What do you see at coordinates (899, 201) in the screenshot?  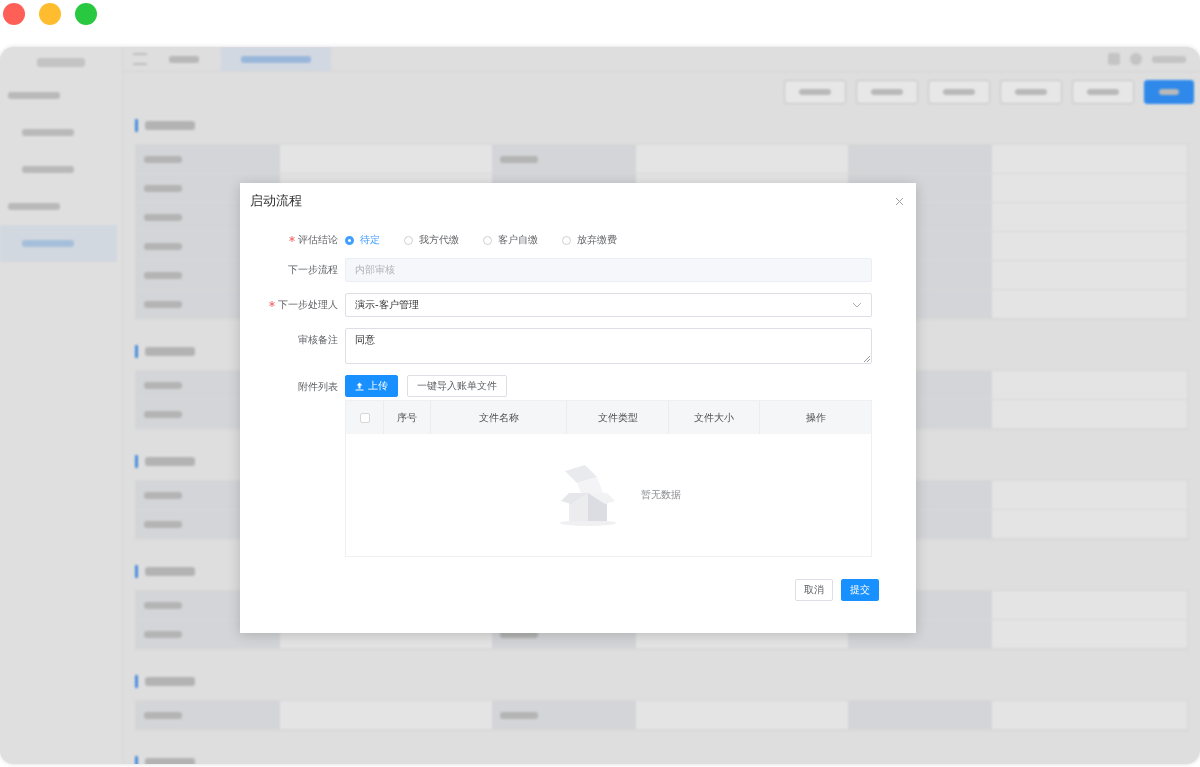 I see `close-icon` at bounding box center [899, 201].